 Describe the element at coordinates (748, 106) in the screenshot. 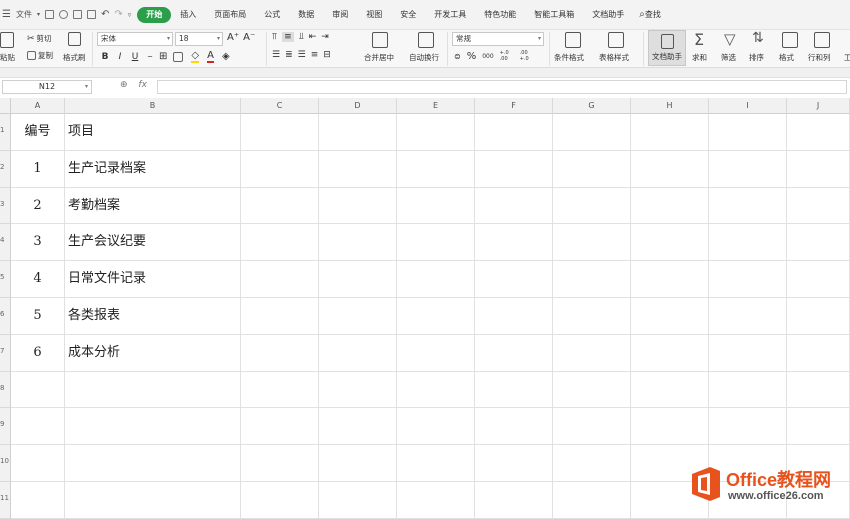

I see `column-header-i: I` at that location.